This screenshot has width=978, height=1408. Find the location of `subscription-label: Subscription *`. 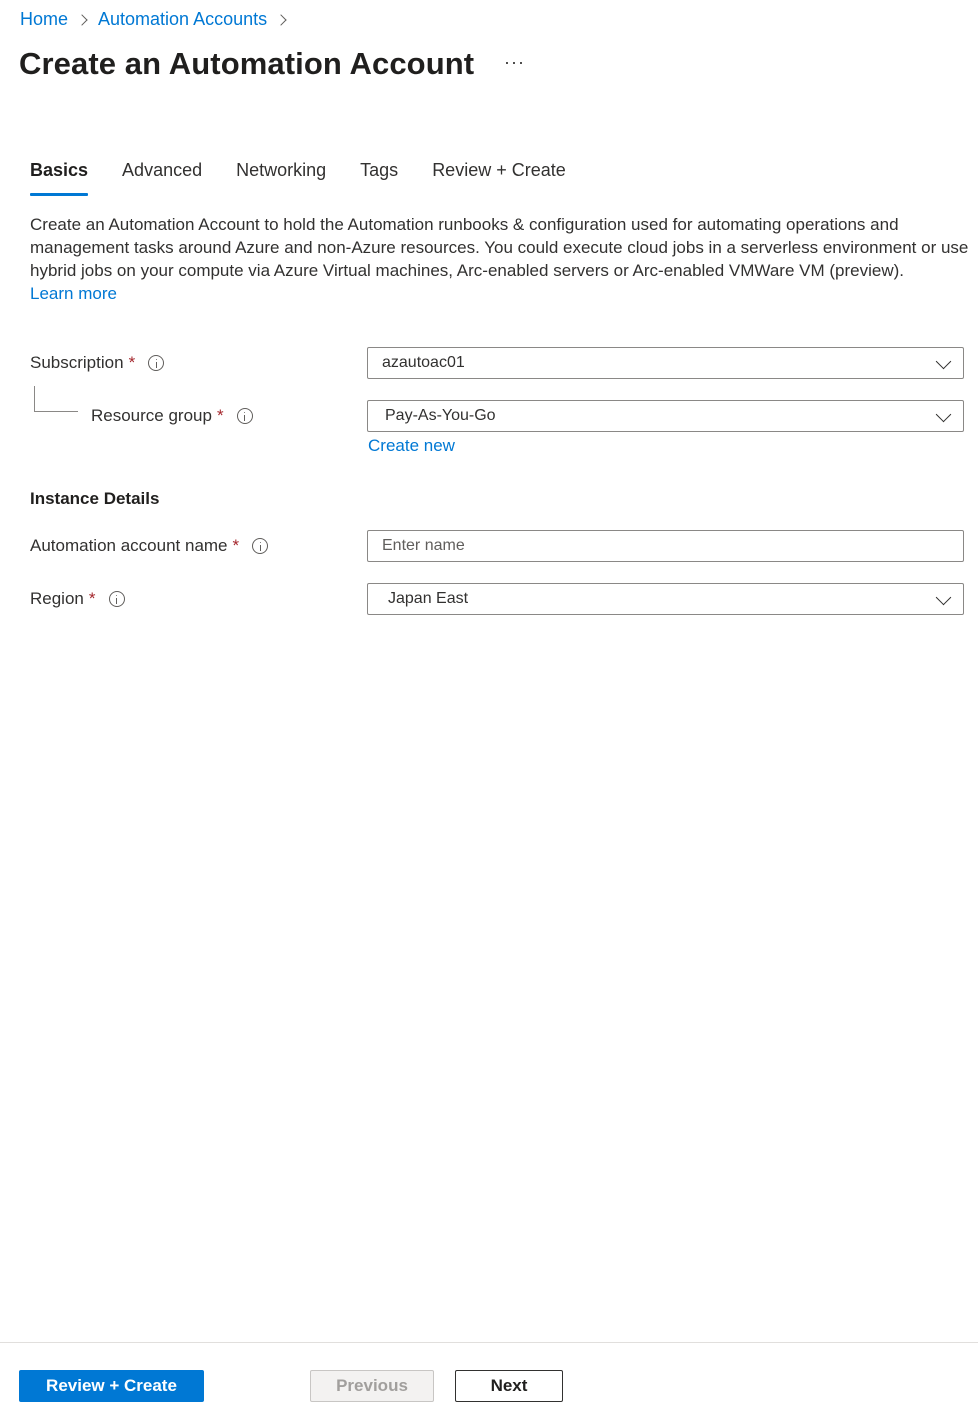

subscription-label: Subscription * is located at coordinates (97, 363).